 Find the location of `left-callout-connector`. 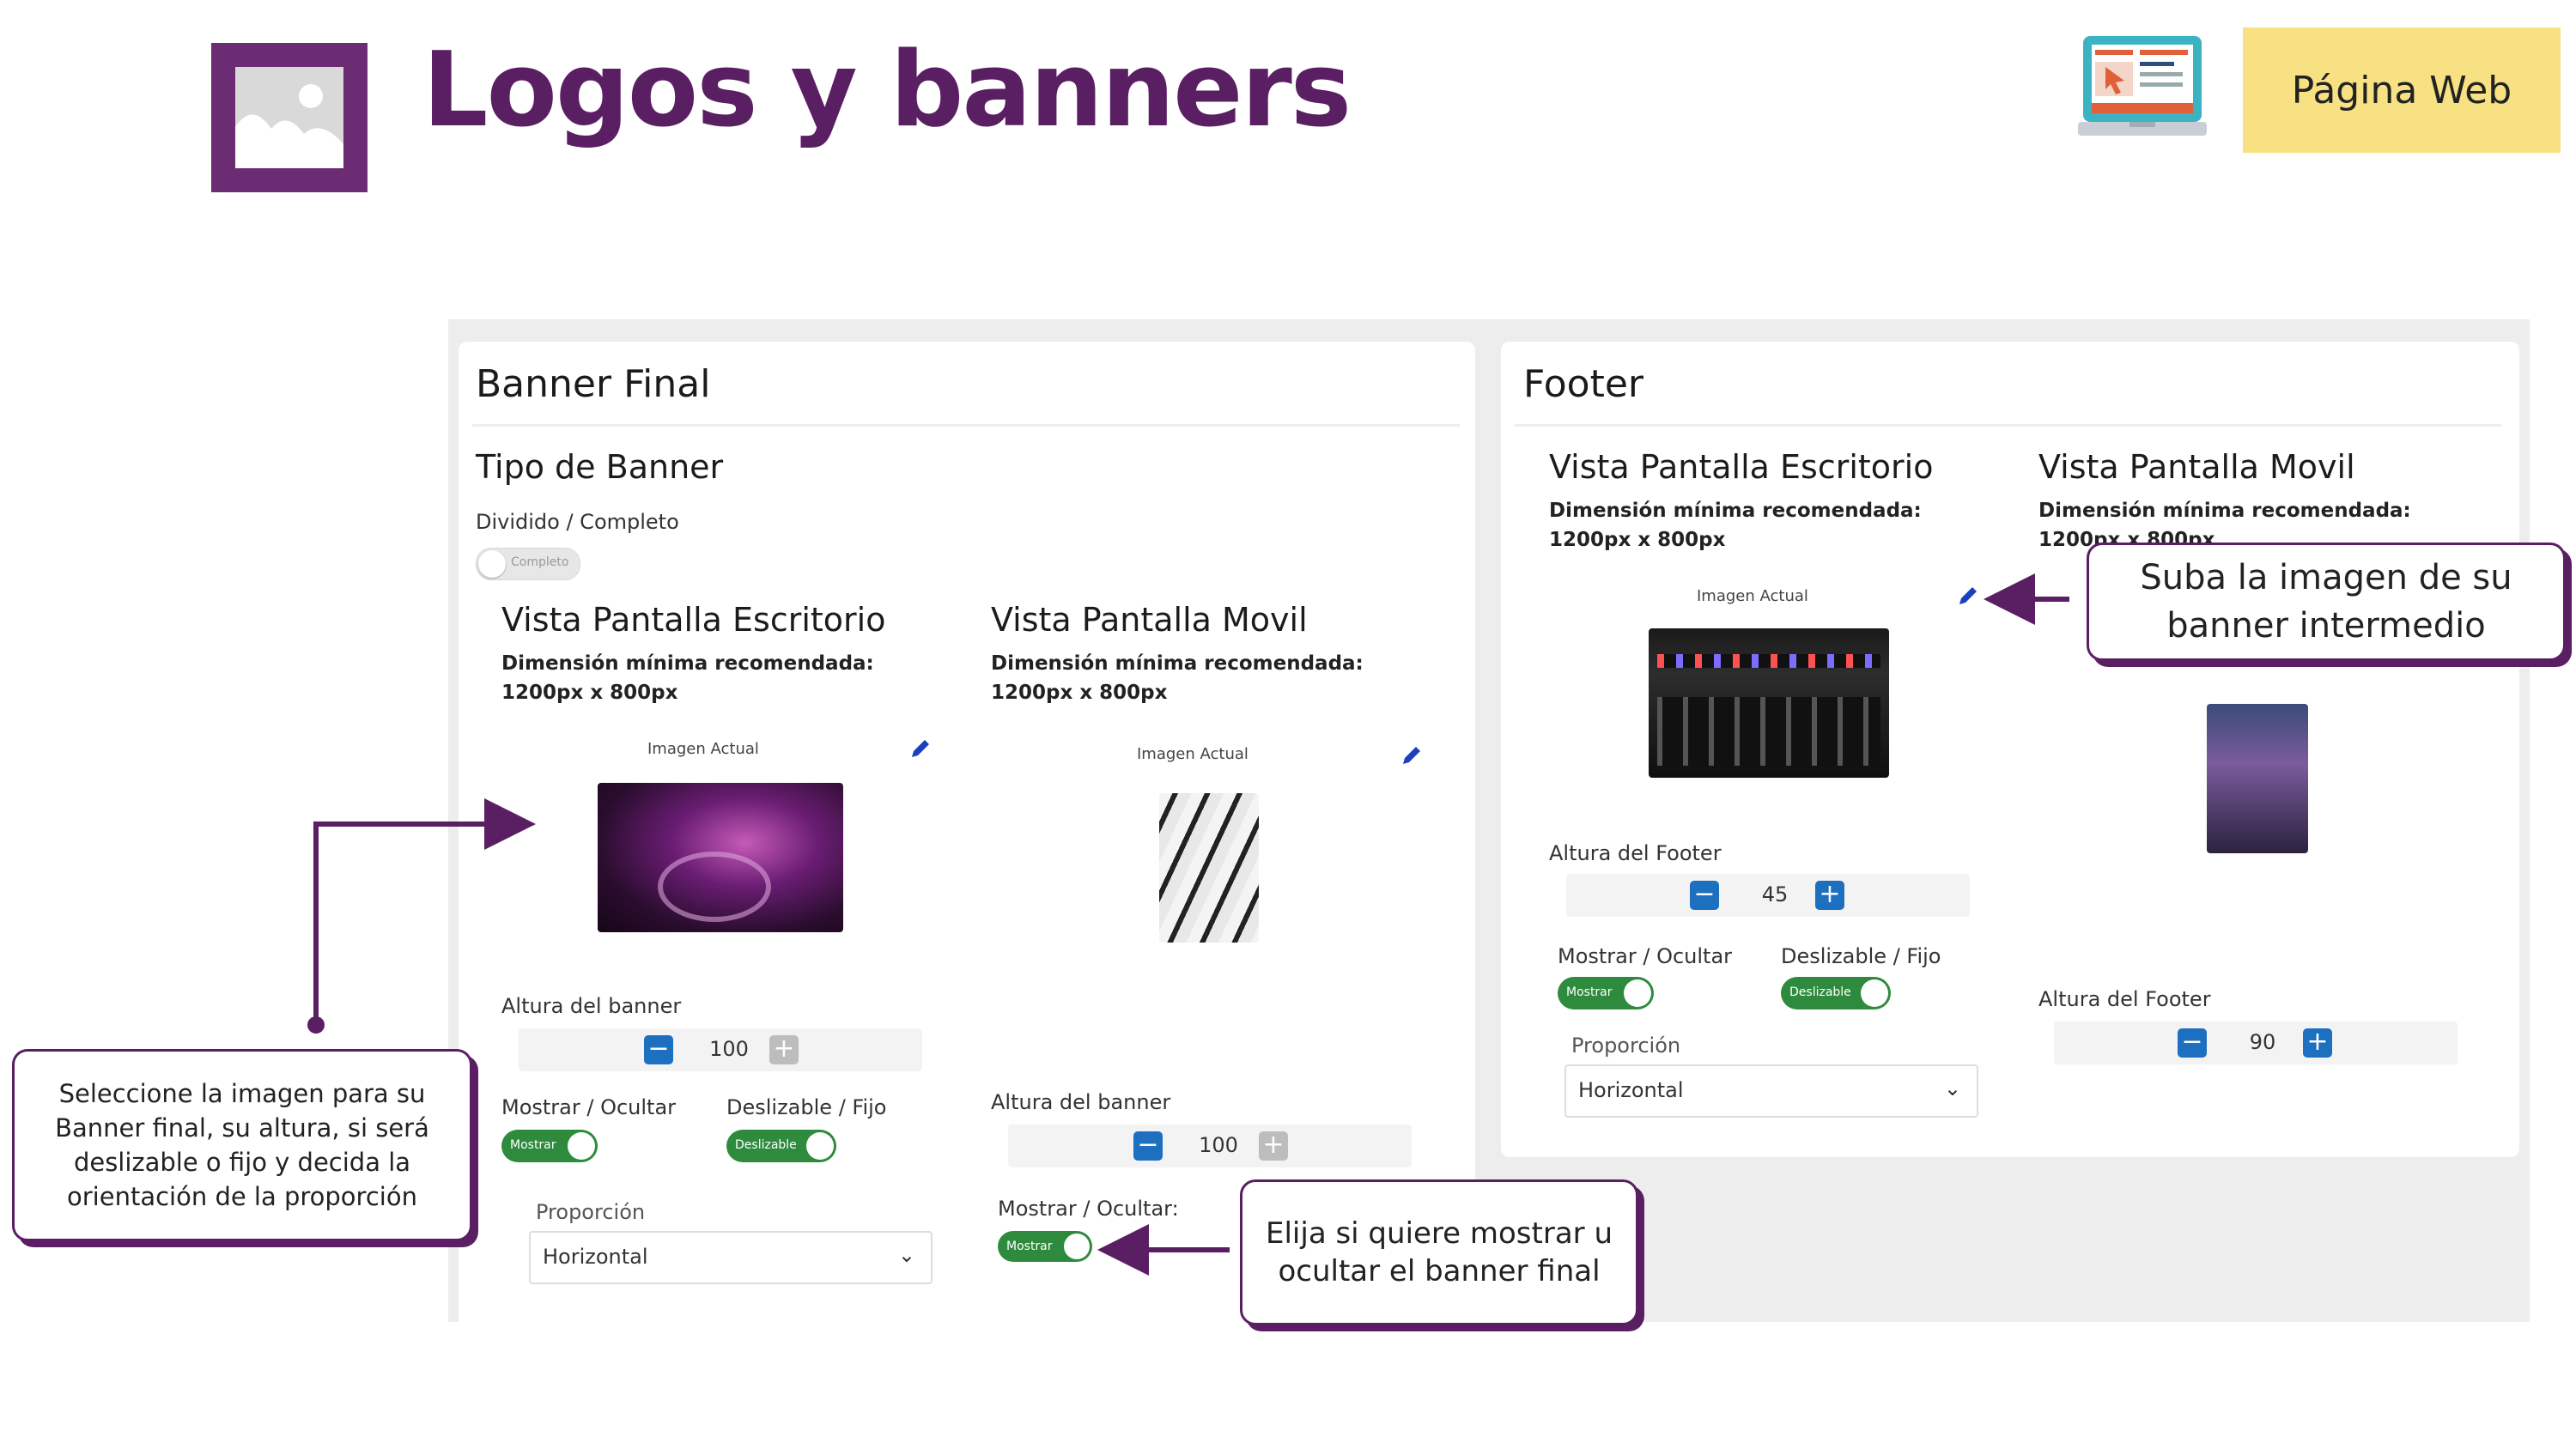

left-callout-connector is located at coordinates (421, 916).